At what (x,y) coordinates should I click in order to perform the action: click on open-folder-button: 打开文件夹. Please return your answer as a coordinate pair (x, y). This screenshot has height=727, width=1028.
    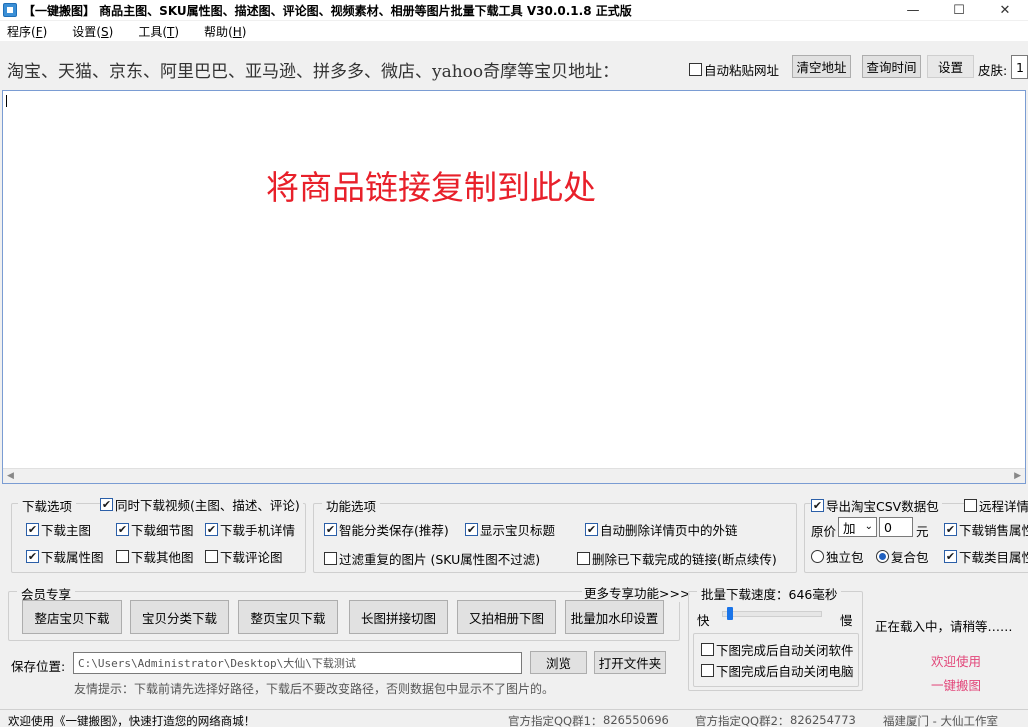
    Looking at the image, I should click on (630, 662).